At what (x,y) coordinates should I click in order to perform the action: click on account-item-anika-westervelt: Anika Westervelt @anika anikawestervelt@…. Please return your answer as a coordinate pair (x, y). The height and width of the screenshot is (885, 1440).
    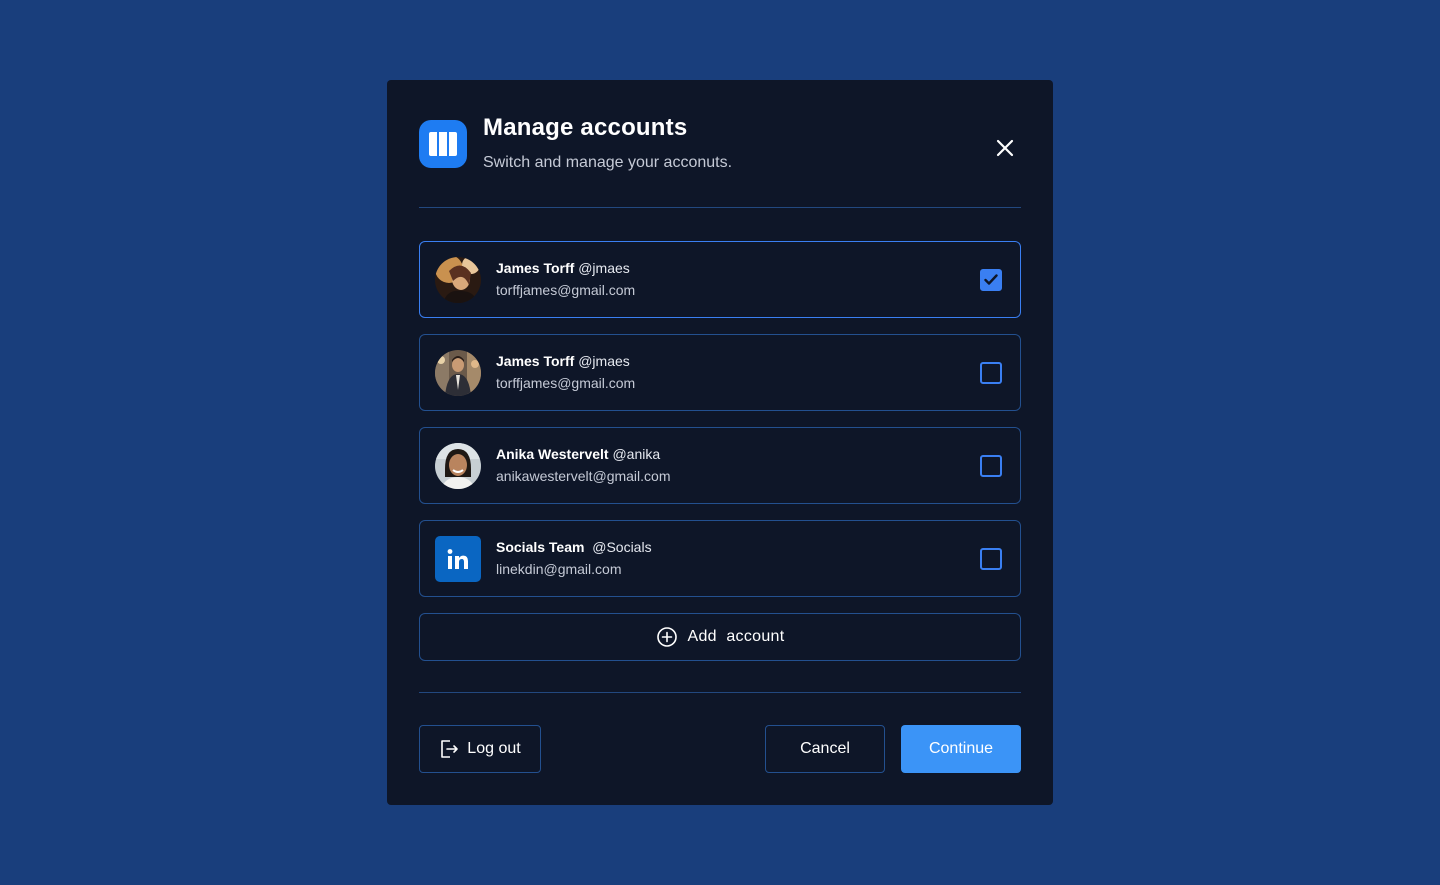
    Looking at the image, I should click on (720, 465).